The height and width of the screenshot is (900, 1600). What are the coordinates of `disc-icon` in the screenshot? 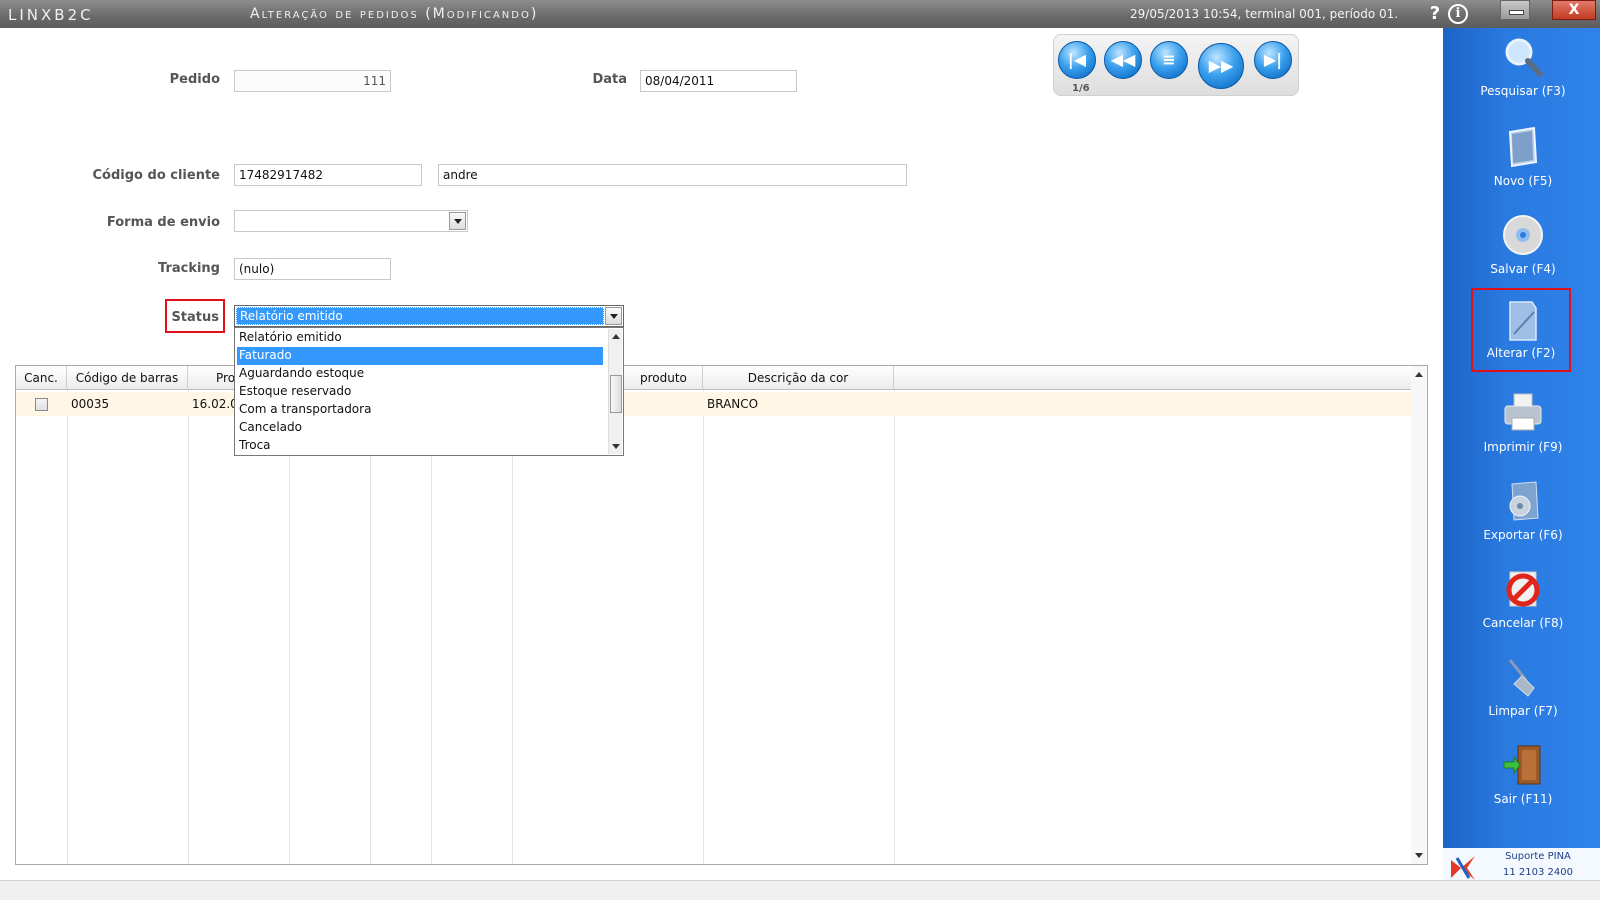 It's located at (1523, 235).